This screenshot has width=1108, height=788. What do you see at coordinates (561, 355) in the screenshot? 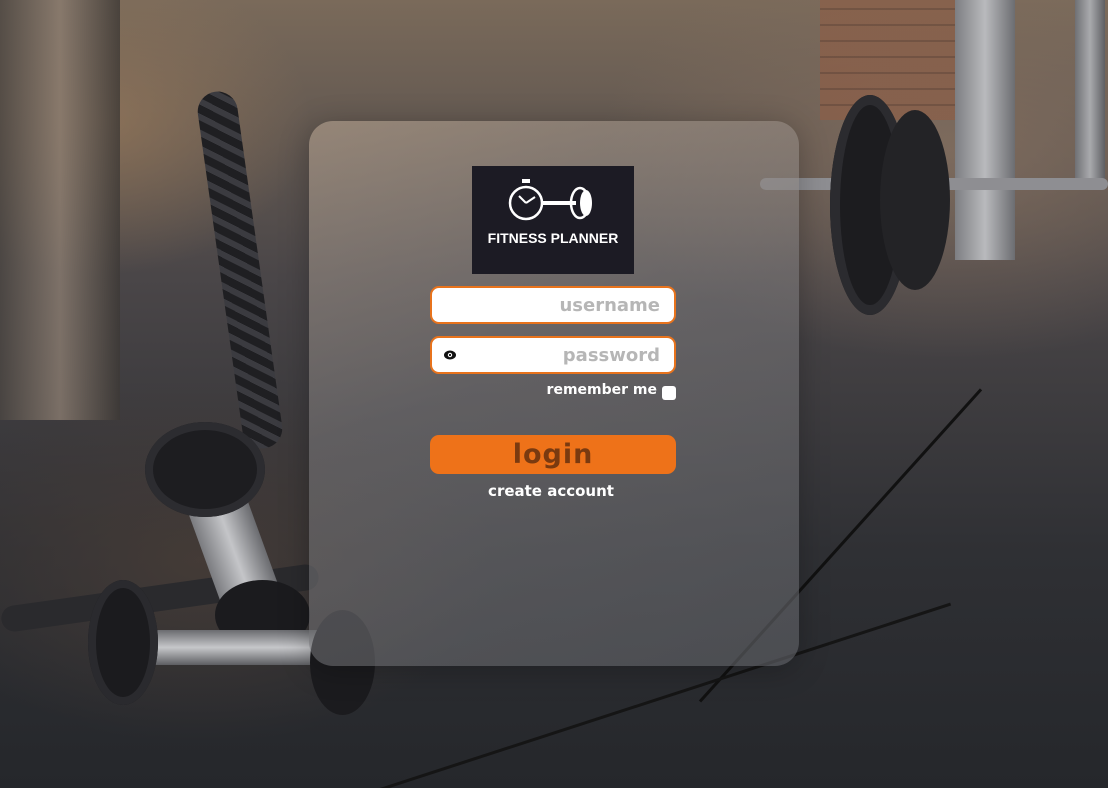
I see `password-input` at bounding box center [561, 355].